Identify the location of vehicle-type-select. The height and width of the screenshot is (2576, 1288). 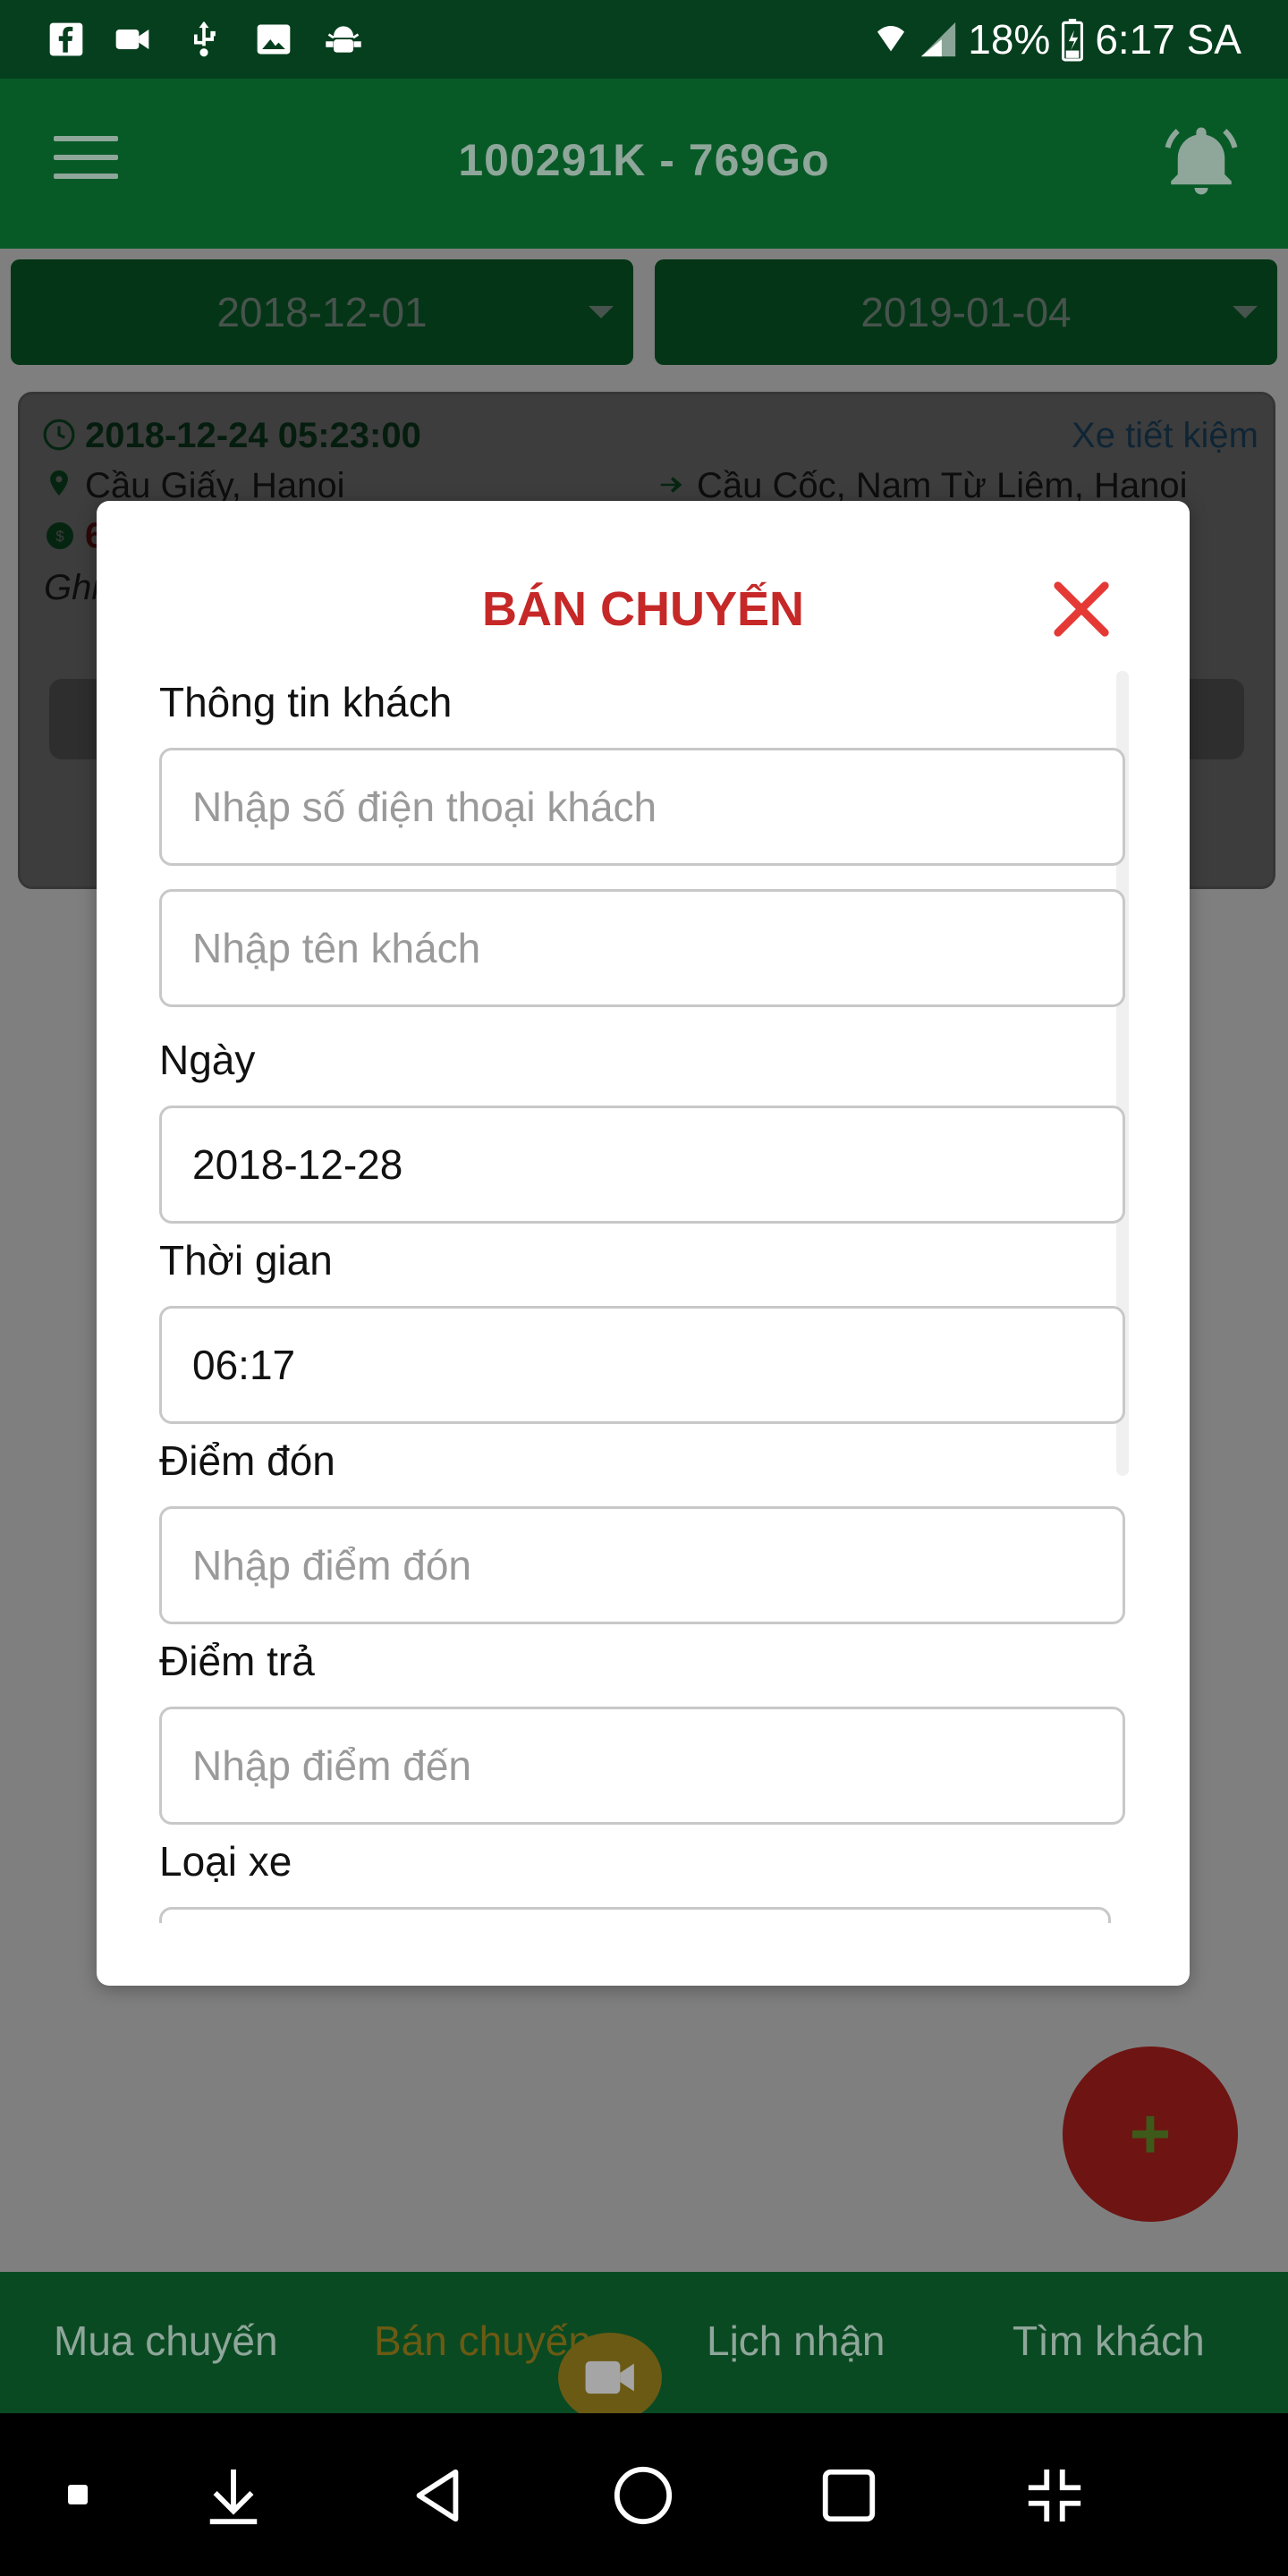
(635, 1915).